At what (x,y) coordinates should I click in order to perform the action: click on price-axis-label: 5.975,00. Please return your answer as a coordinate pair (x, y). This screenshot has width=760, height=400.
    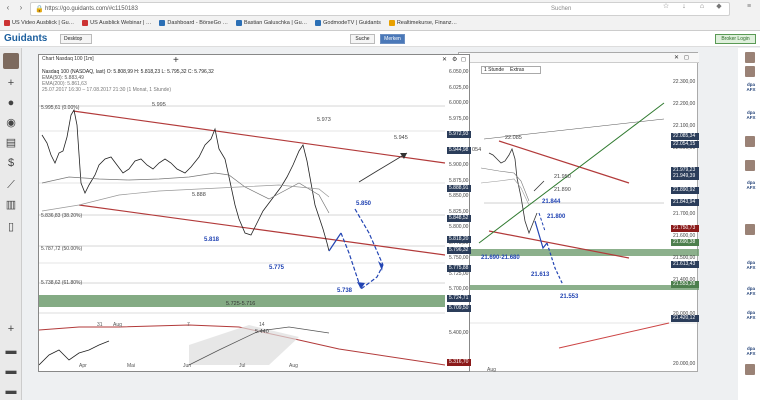
    Looking at the image, I should click on (459, 118).